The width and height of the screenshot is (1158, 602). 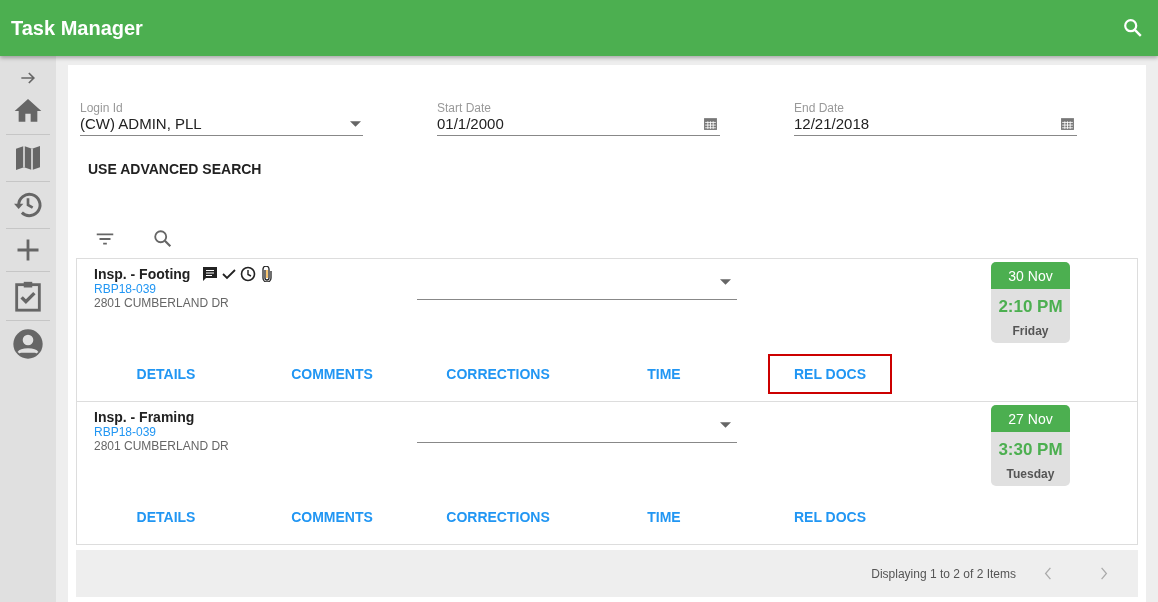 What do you see at coordinates (578, 118) in the screenshot?
I see `filter-field: Start Date 01/1/2000` at bounding box center [578, 118].